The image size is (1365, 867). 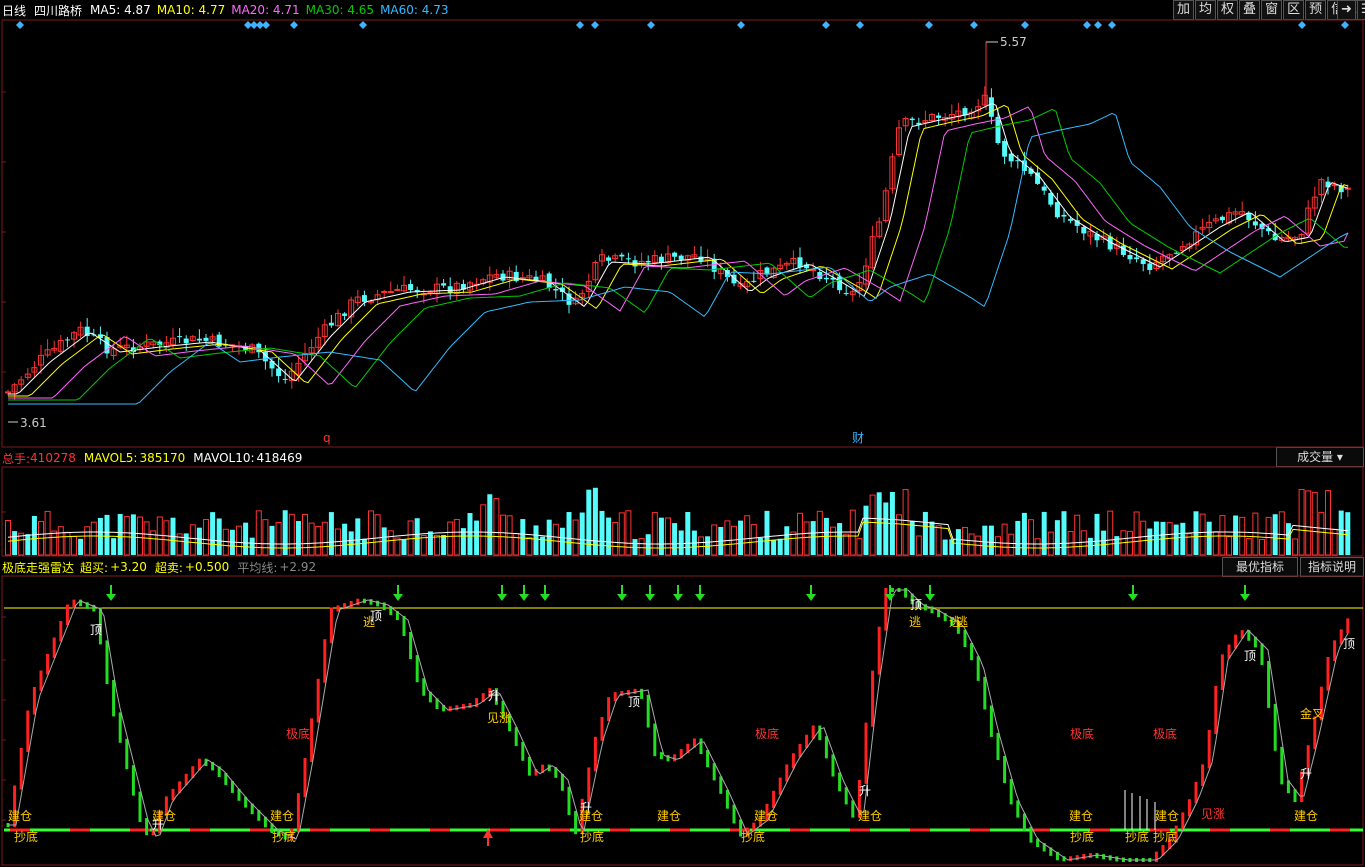 I want to click on candle-body-up, so click(x=390, y=292).